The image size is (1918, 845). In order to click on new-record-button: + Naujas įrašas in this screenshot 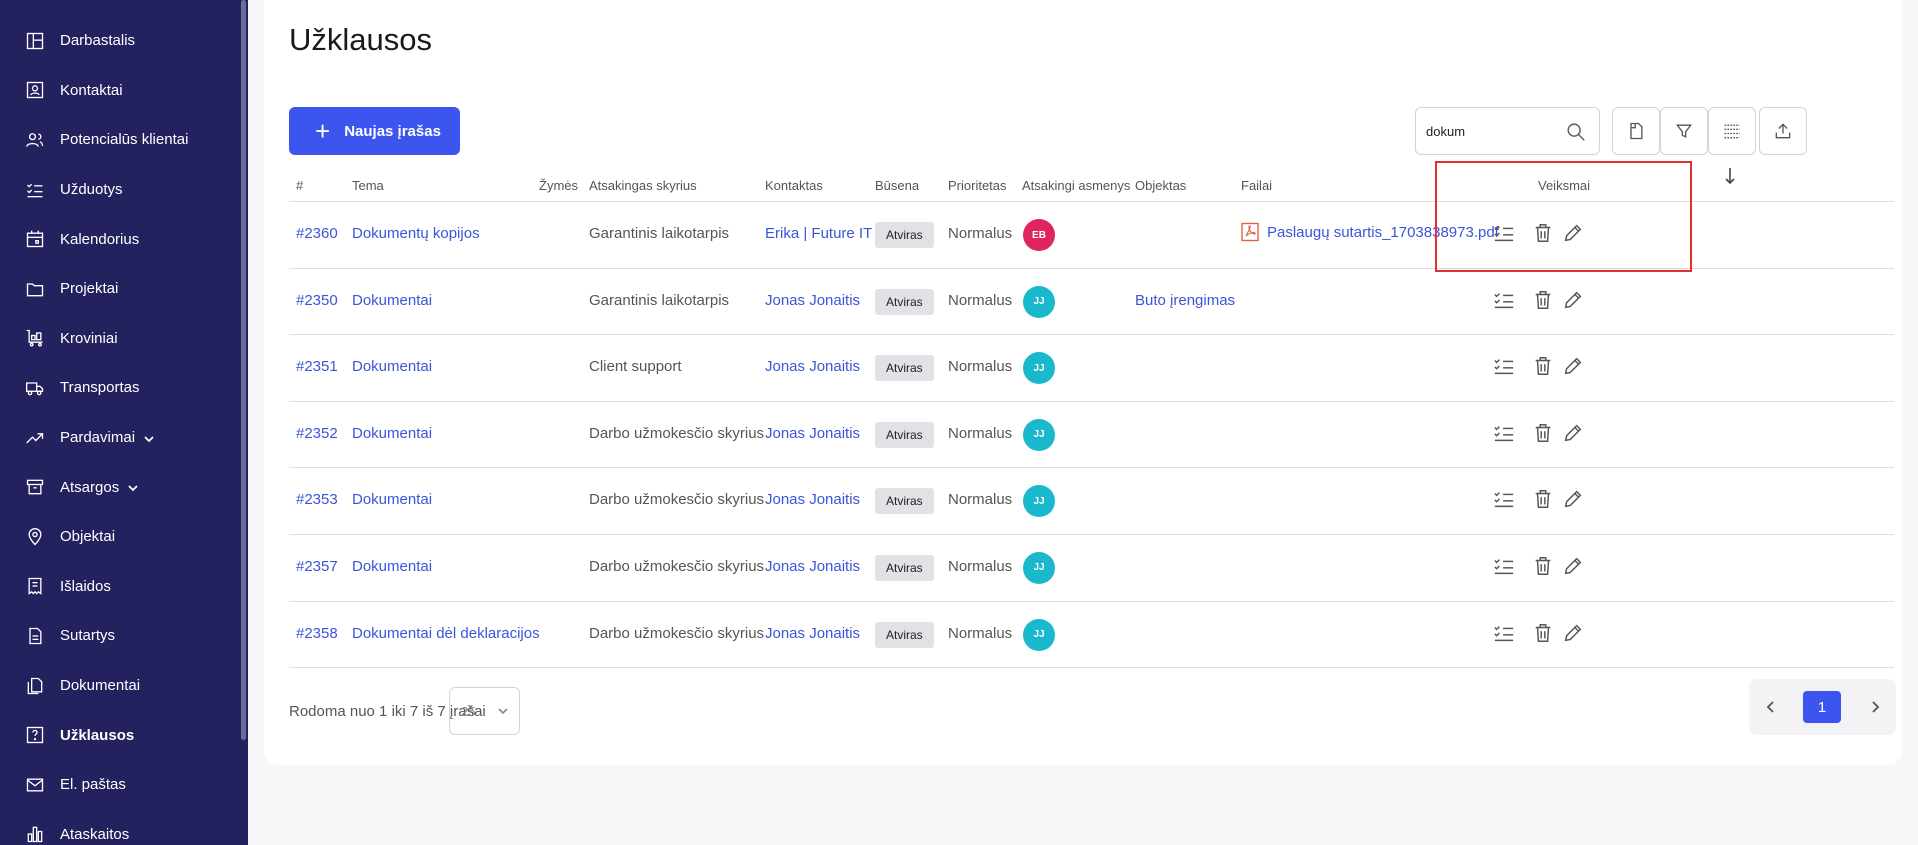, I will do `click(374, 131)`.